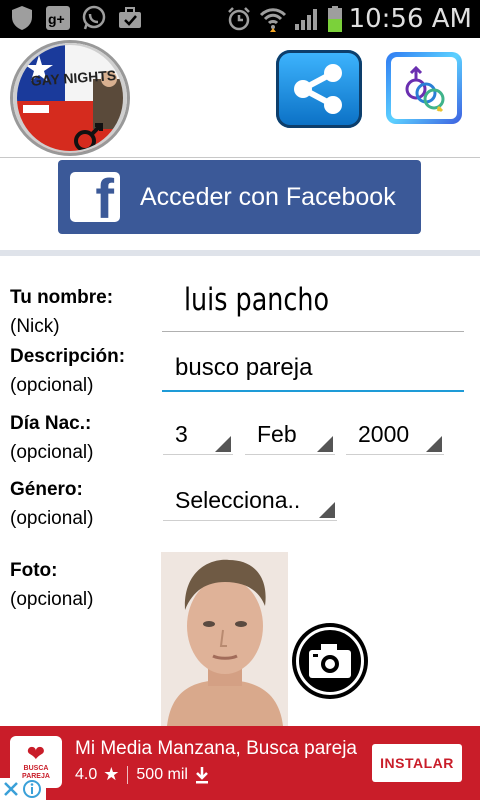 The height and width of the screenshot is (800, 480). Describe the element at coordinates (417, 763) in the screenshot. I see `install-button: INSTALAR` at that location.